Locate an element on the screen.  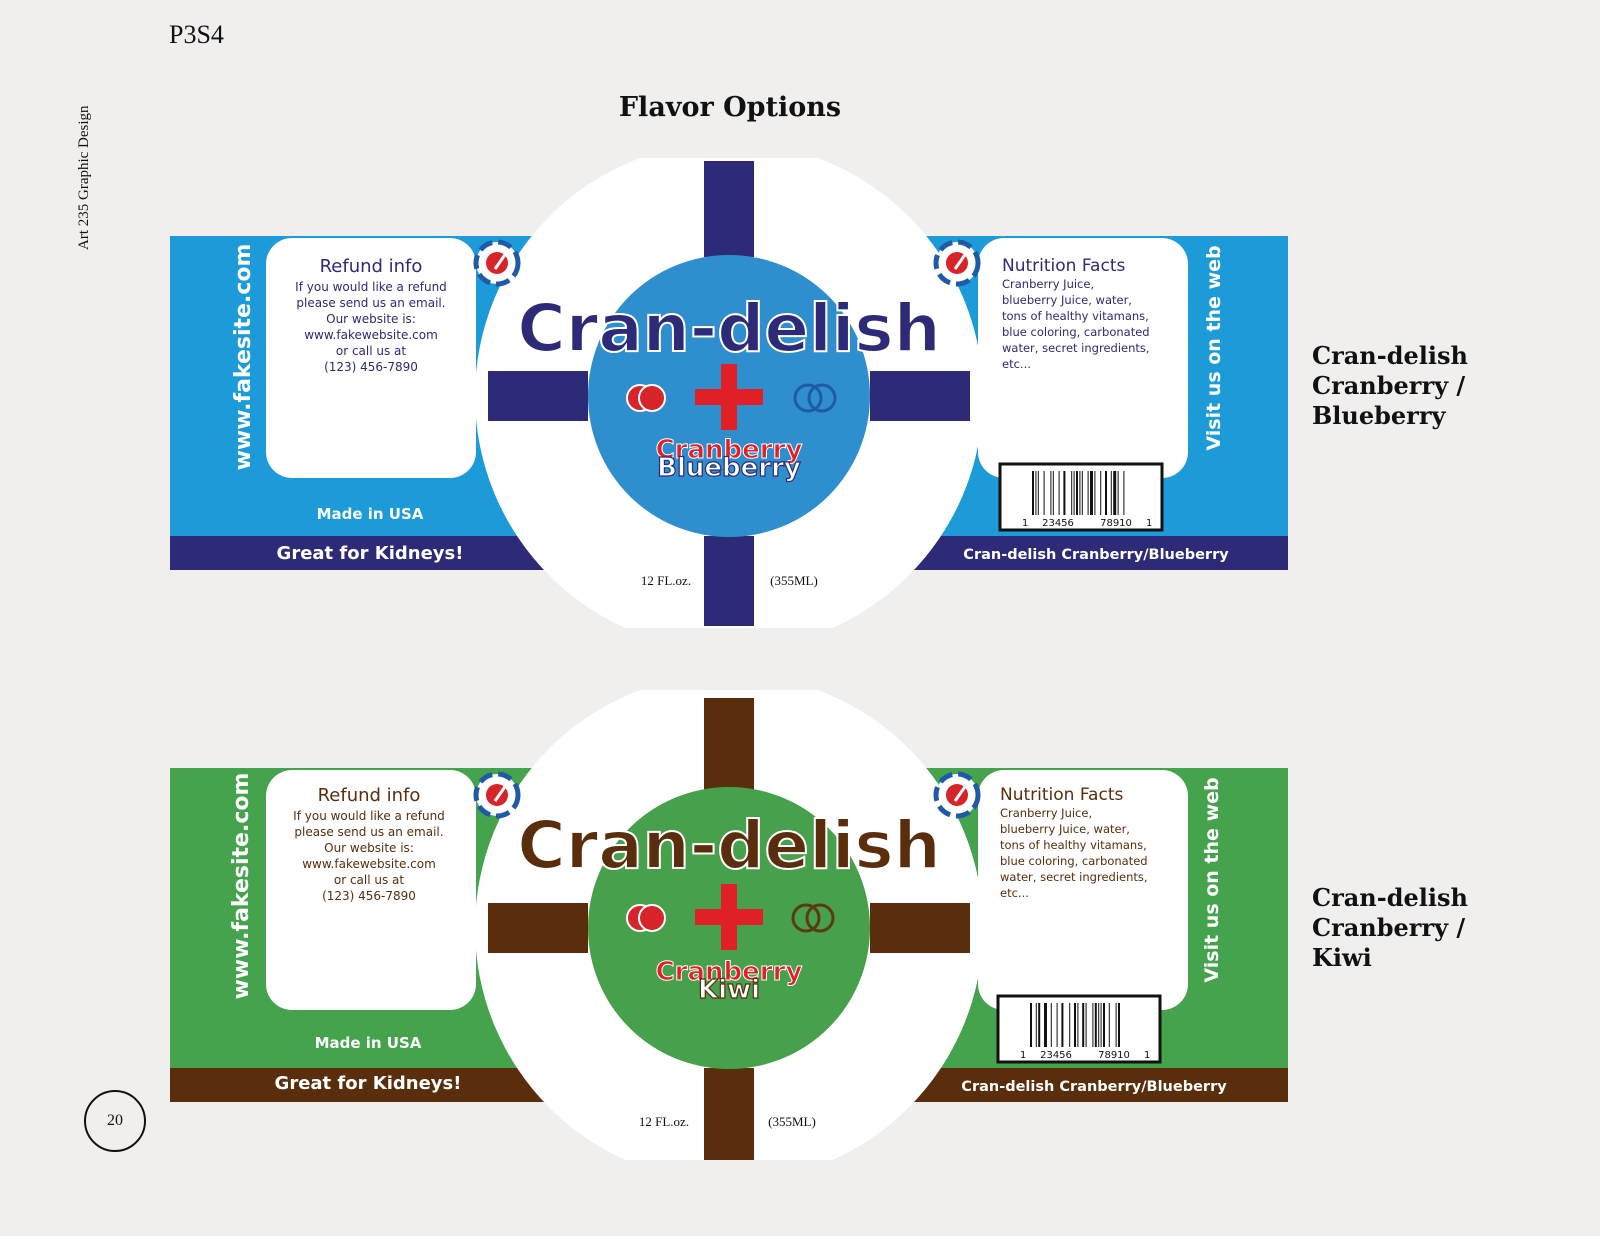
made-in-usa: Made in USA is located at coordinates (370, 514).